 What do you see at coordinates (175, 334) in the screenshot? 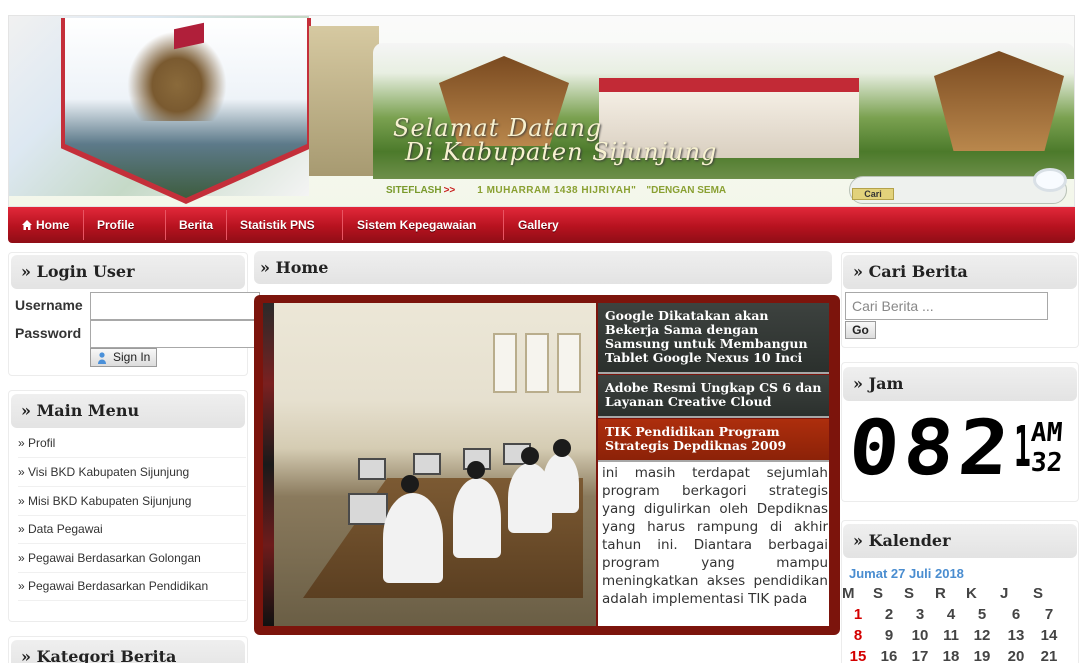
I see `password-input` at bounding box center [175, 334].